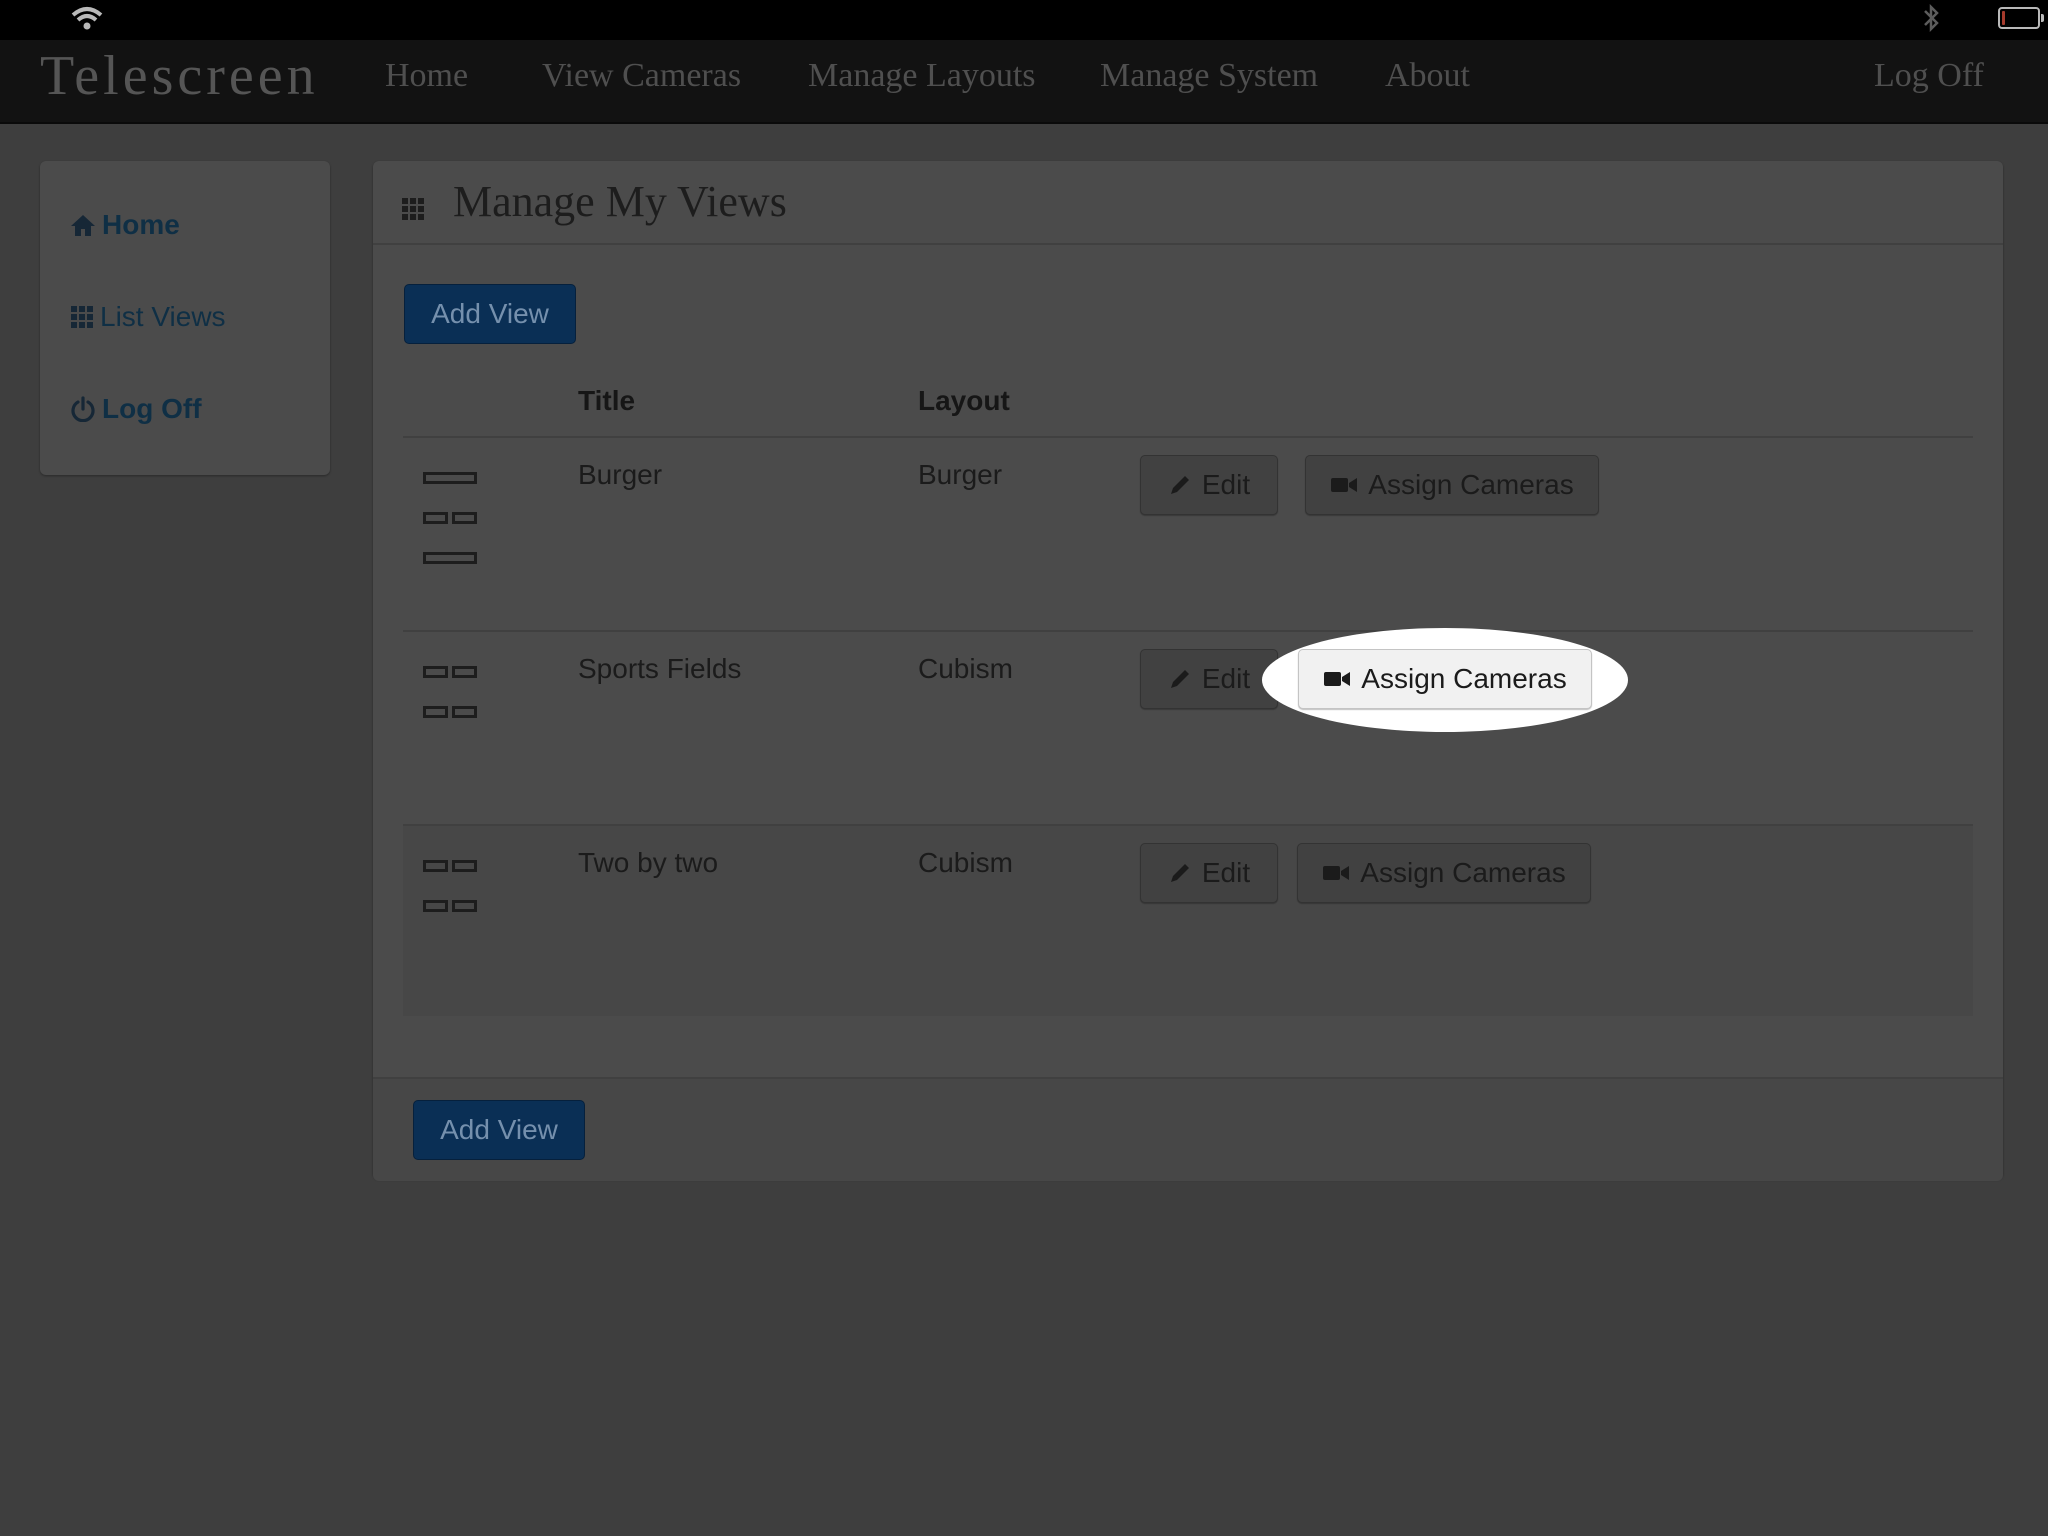  Describe the element at coordinates (1209, 76) in the screenshot. I see `nav-manage-system: Manage System` at that location.